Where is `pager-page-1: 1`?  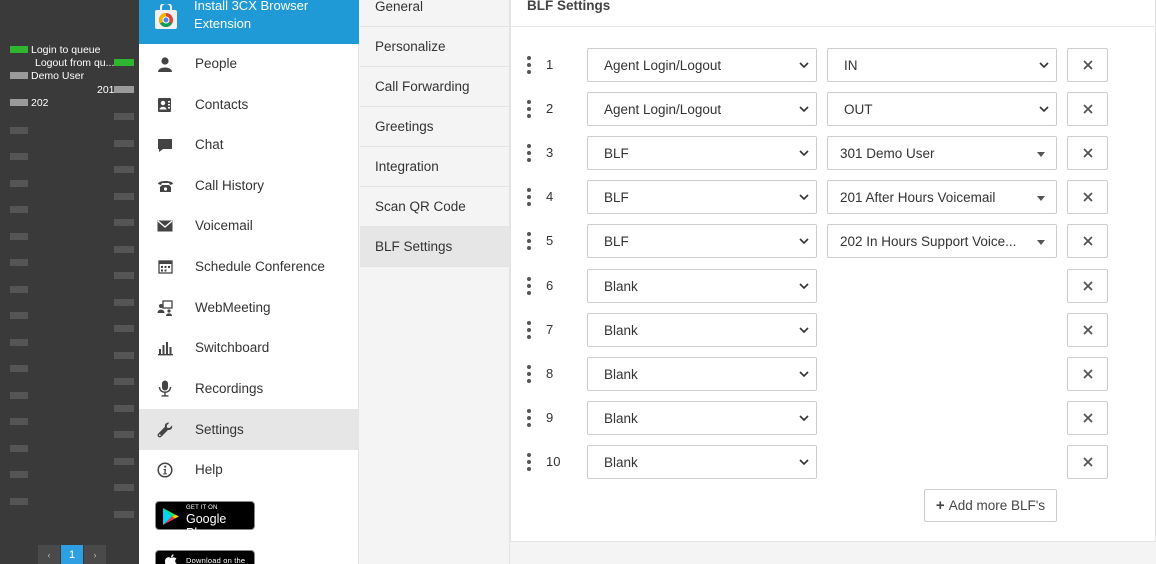 pager-page-1: 1 is located at coordinates (72, 554).